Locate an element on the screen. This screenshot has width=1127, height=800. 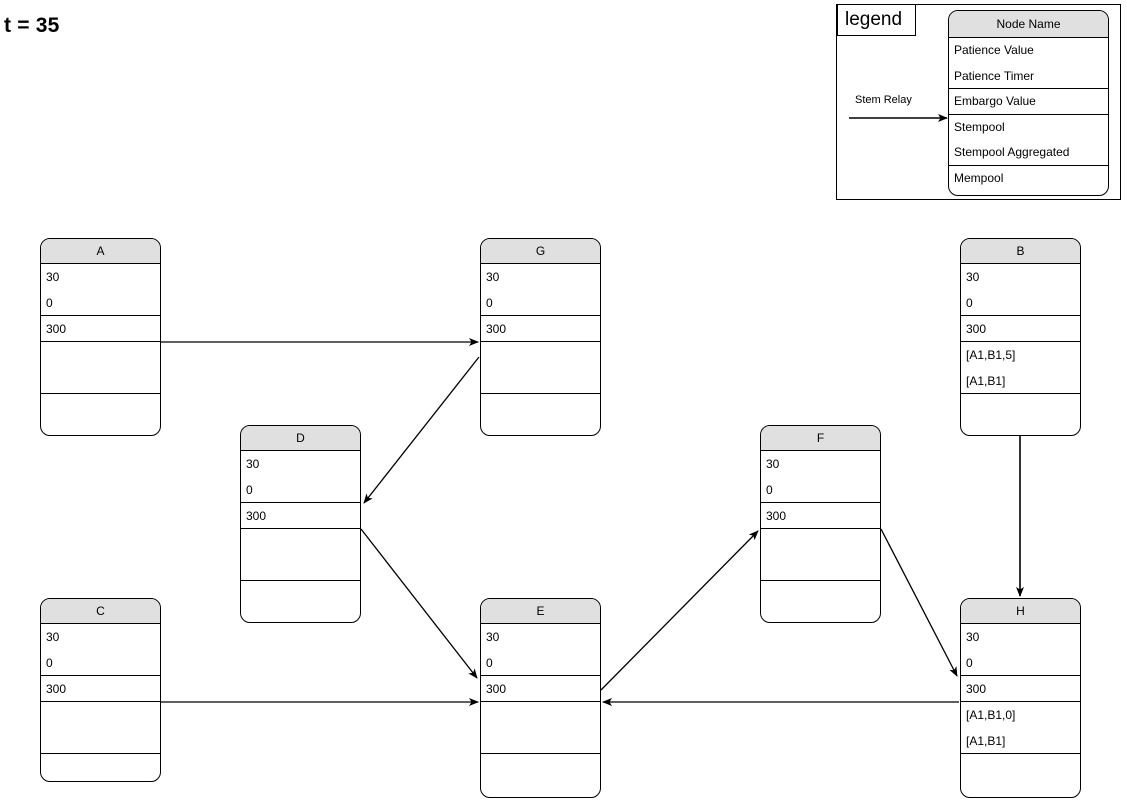
node-a: A 30 0 300 is located at coordinates (100, 337).